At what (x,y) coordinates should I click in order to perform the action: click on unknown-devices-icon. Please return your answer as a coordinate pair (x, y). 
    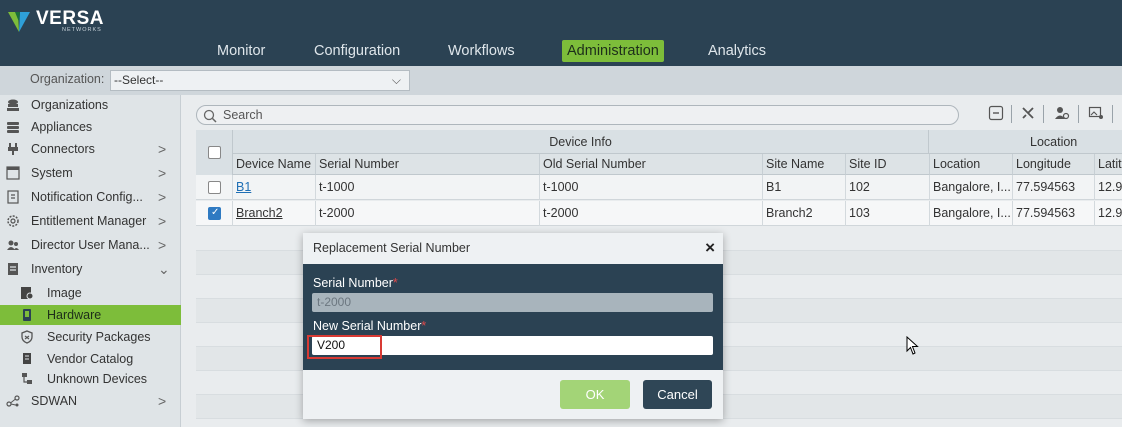
    Looking at the image, I should click on (27, 378).